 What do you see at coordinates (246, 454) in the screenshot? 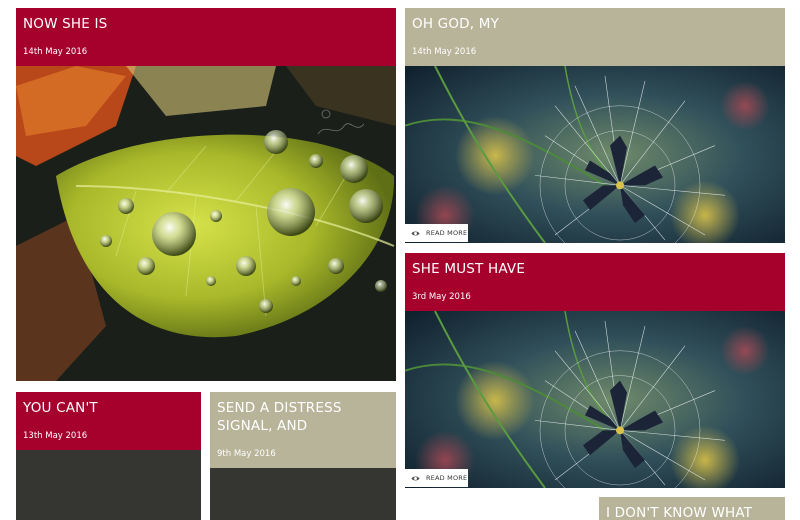
I see `post-date: 9th May 2016` at bounding box center [246, 454].